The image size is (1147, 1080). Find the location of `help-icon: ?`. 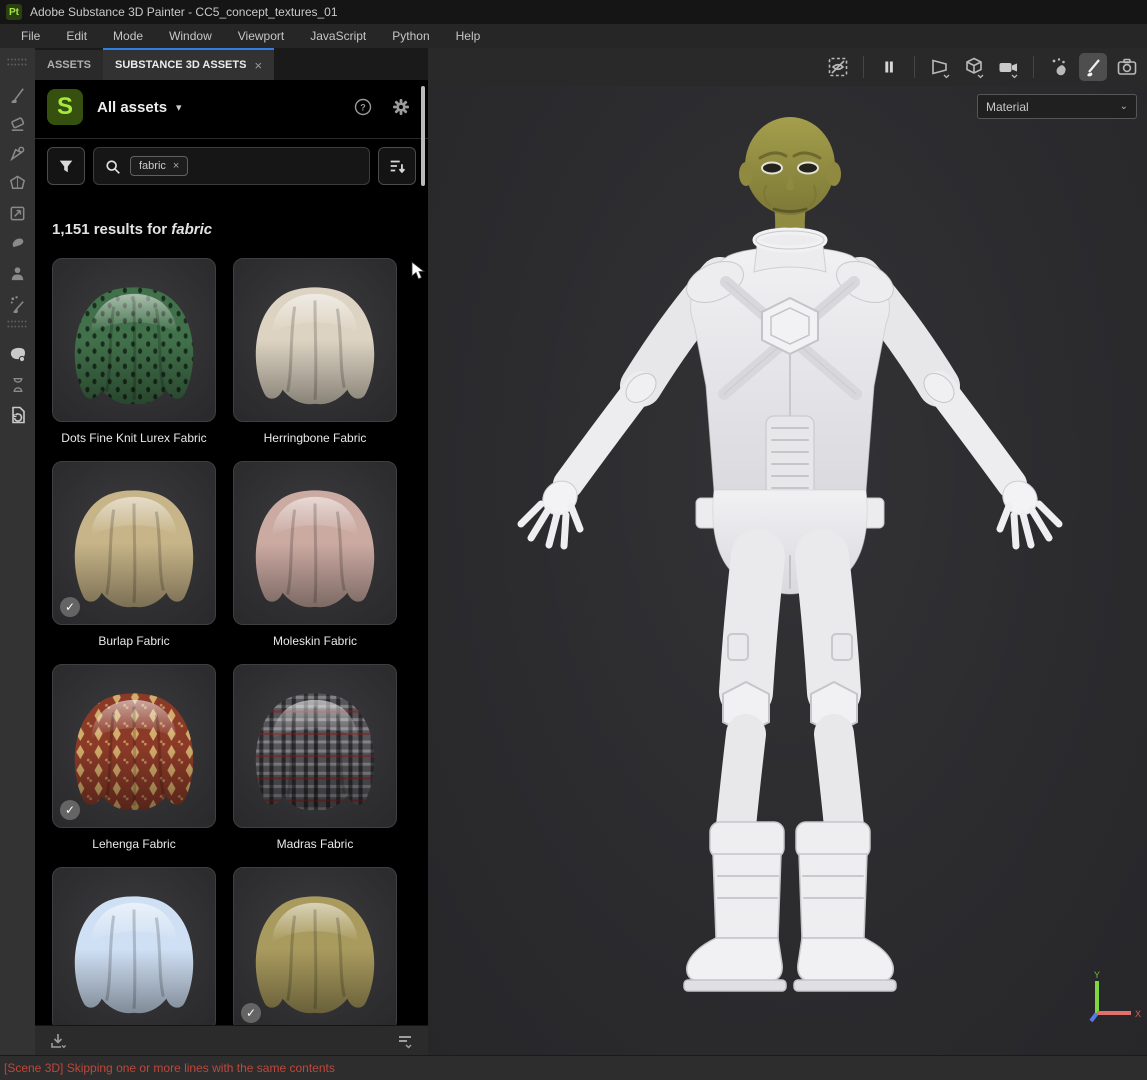

help-icon: ? is located at coordinates (363, 107).